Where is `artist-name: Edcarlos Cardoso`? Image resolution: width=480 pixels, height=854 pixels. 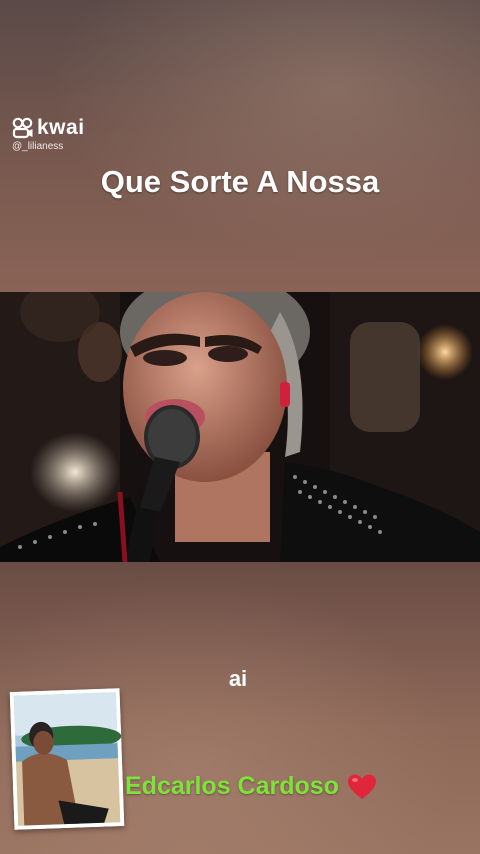
artist-name: Edcarlos Cardoso is located at coordinates (232, 786).